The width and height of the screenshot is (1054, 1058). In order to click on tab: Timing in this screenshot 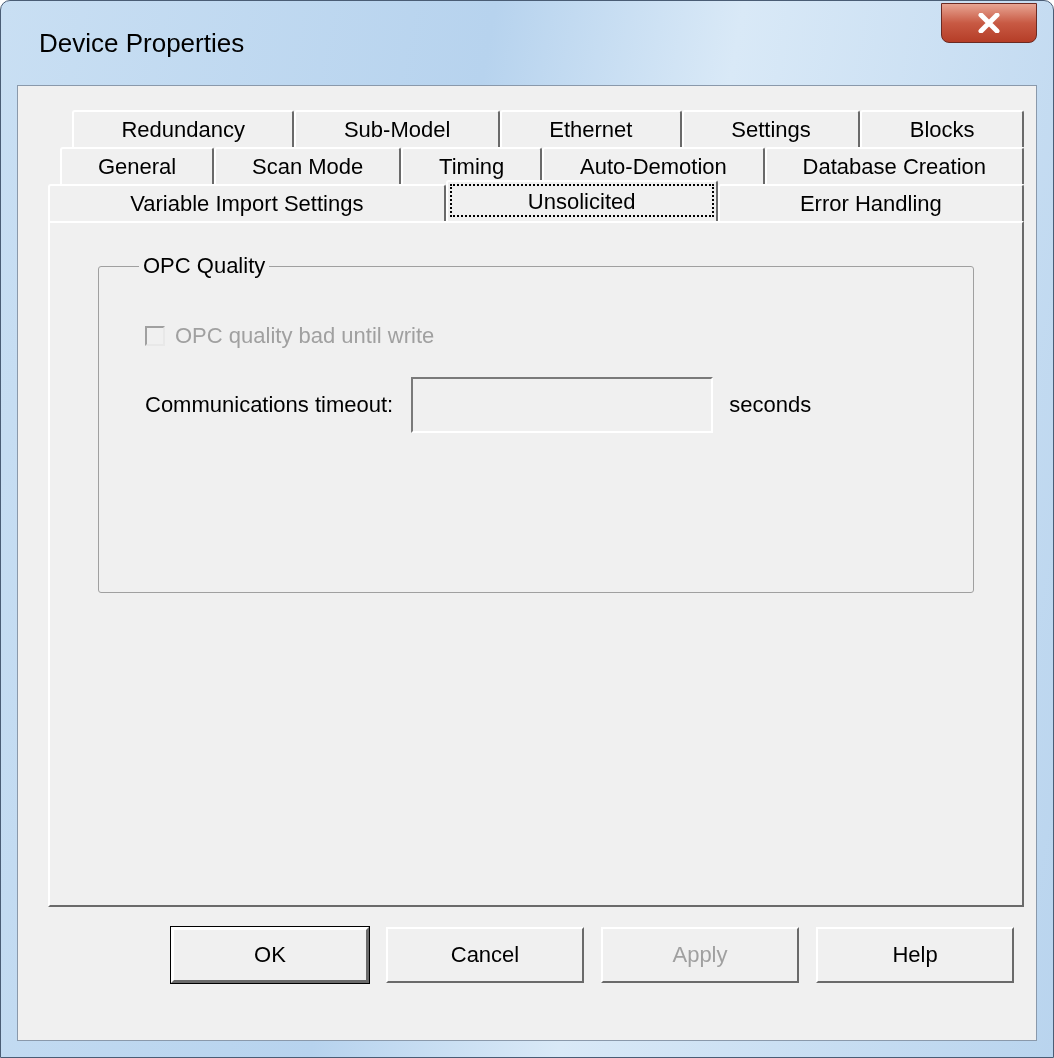, I will do `click(472, 165)`.